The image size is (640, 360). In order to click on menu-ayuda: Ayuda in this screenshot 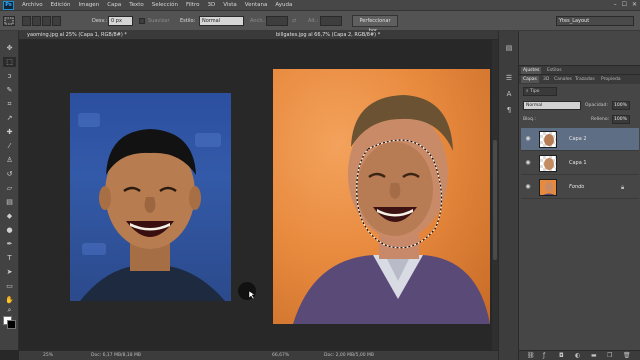, I will do `click(283, 5)`.